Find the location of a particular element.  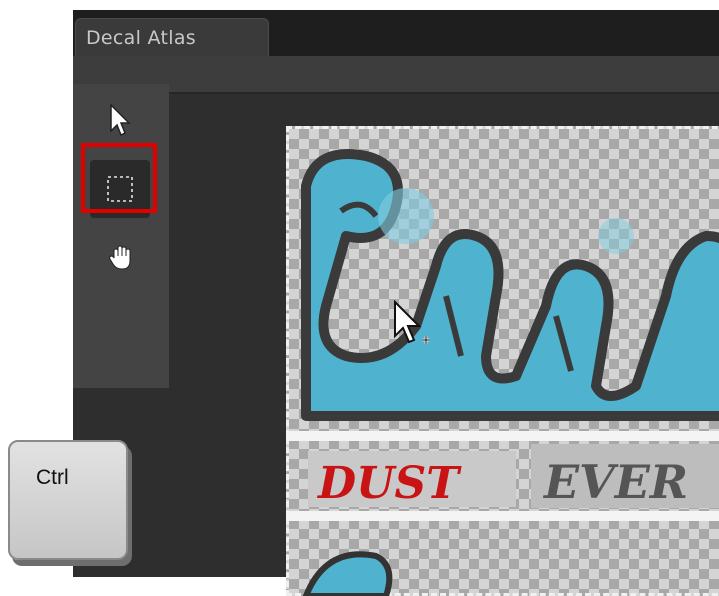

ctrl-key-cap is located at coordinates (68, 500).